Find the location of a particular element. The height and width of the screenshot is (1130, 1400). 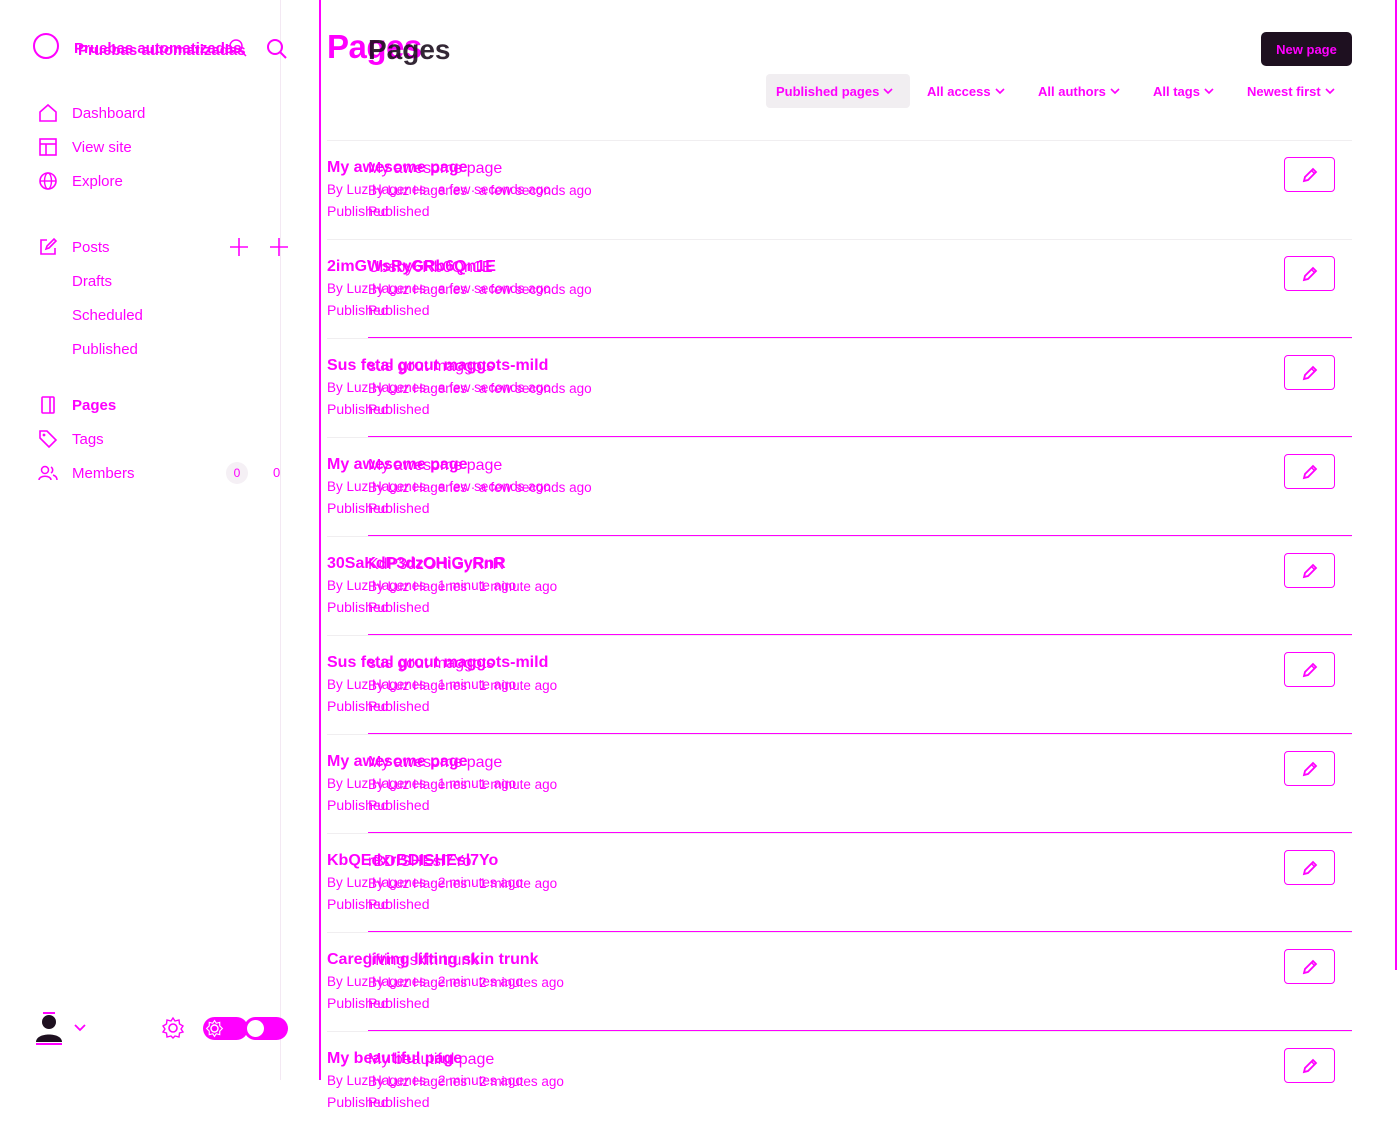

filter-type-dropdown: Published pages is located at coordinates (838, 91).